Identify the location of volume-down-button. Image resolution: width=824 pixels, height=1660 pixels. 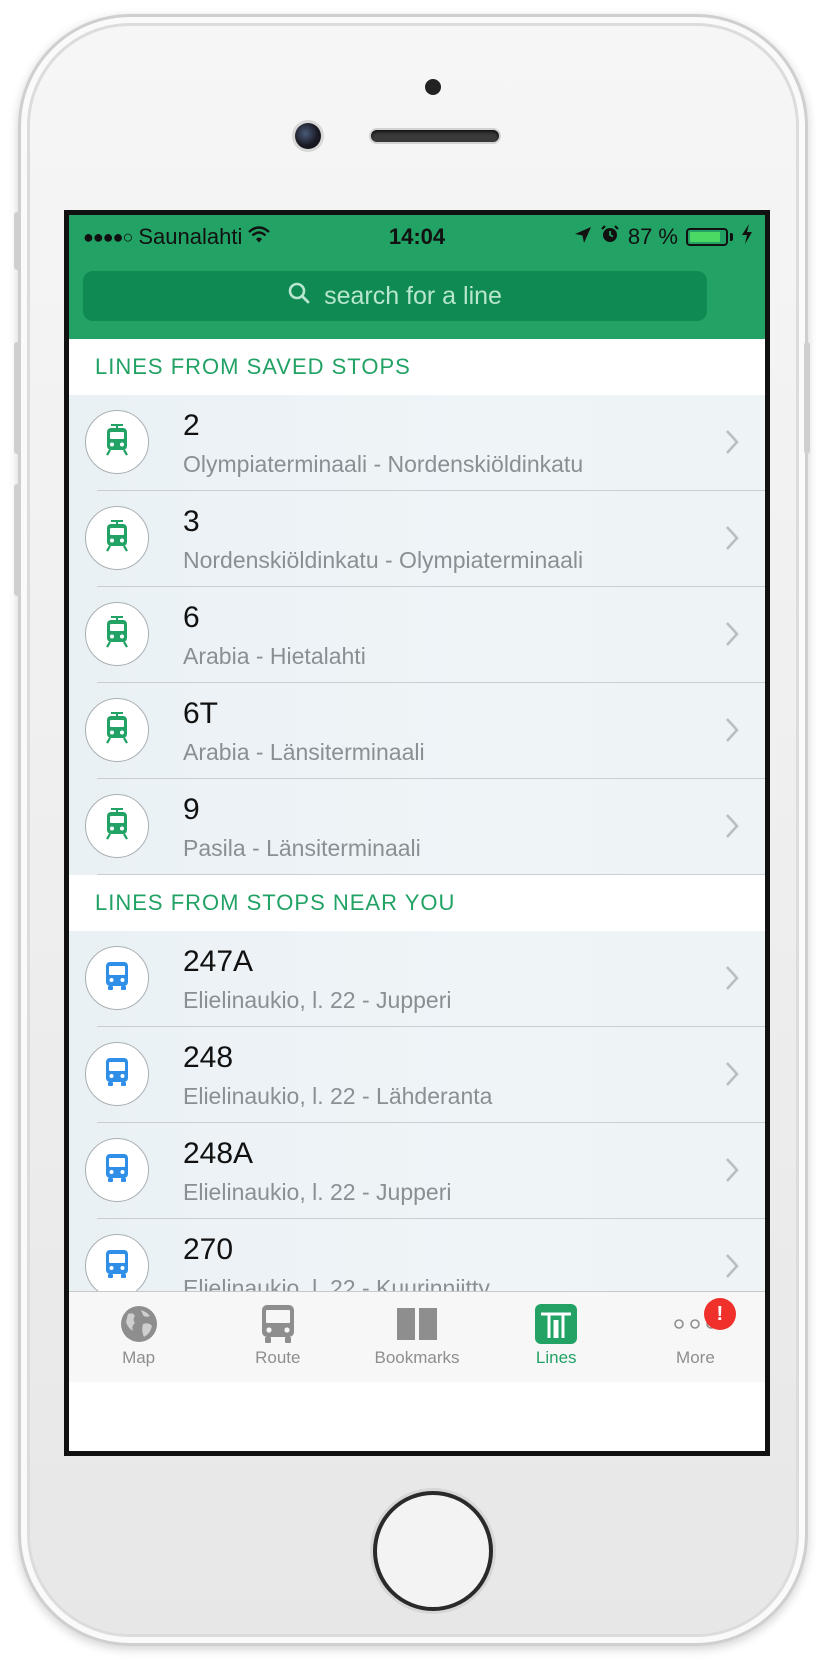
(17, 540).